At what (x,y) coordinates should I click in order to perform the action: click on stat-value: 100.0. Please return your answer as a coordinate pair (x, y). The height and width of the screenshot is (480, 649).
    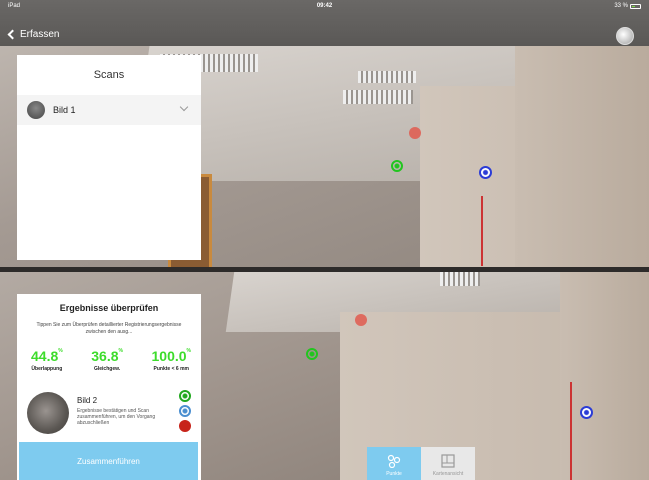
    Looking at the image, I should click on (169, 356).